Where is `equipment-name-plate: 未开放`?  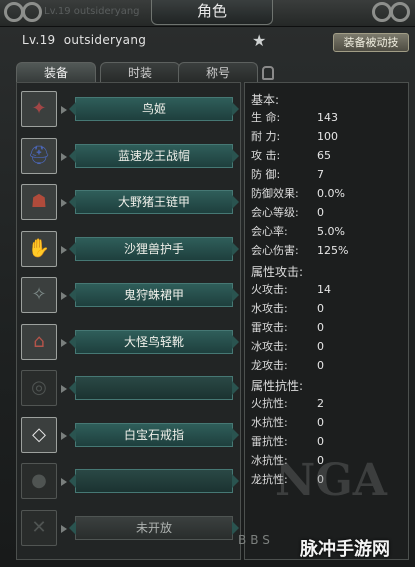
equipment-name-plate: 未开放 is located at coordinates (154, 527).